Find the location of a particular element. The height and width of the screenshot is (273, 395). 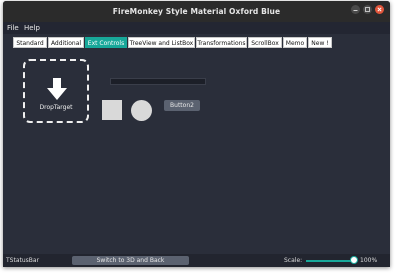

drop-target: DropTarget is located at coordinates (56, 91).